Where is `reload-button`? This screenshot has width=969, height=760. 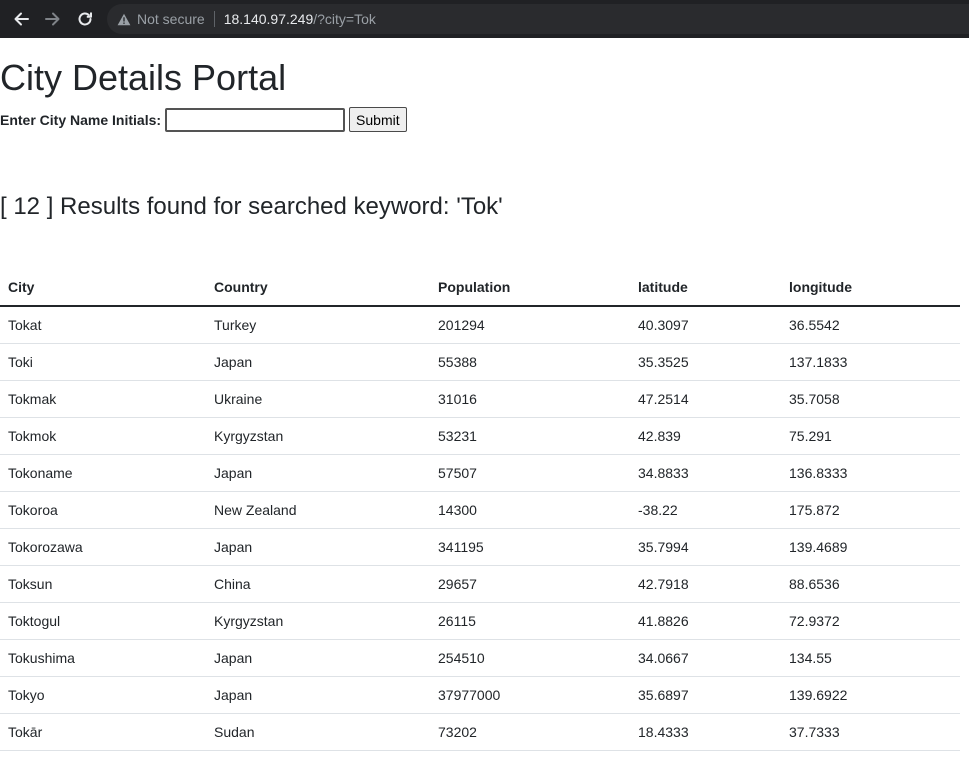
reload-button is located at coordinates (85, 19).